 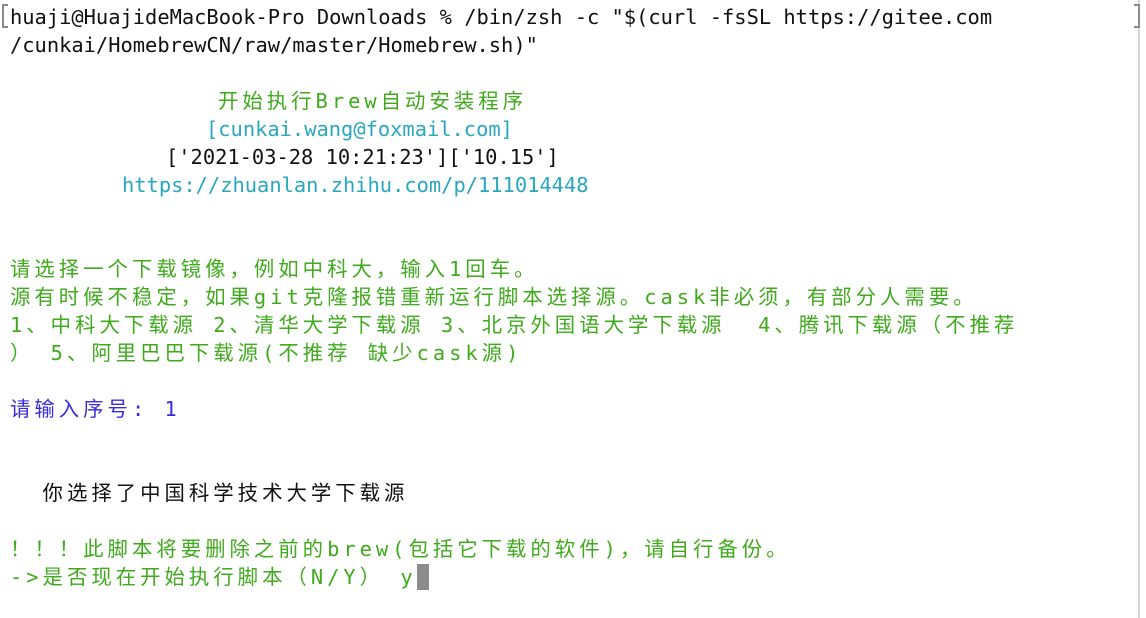 What do you see at coordinates (373, 101) in the screenshot?
I see `banner-title: 开始执行Brew自动安装程序` at bounding box center [373, 101].